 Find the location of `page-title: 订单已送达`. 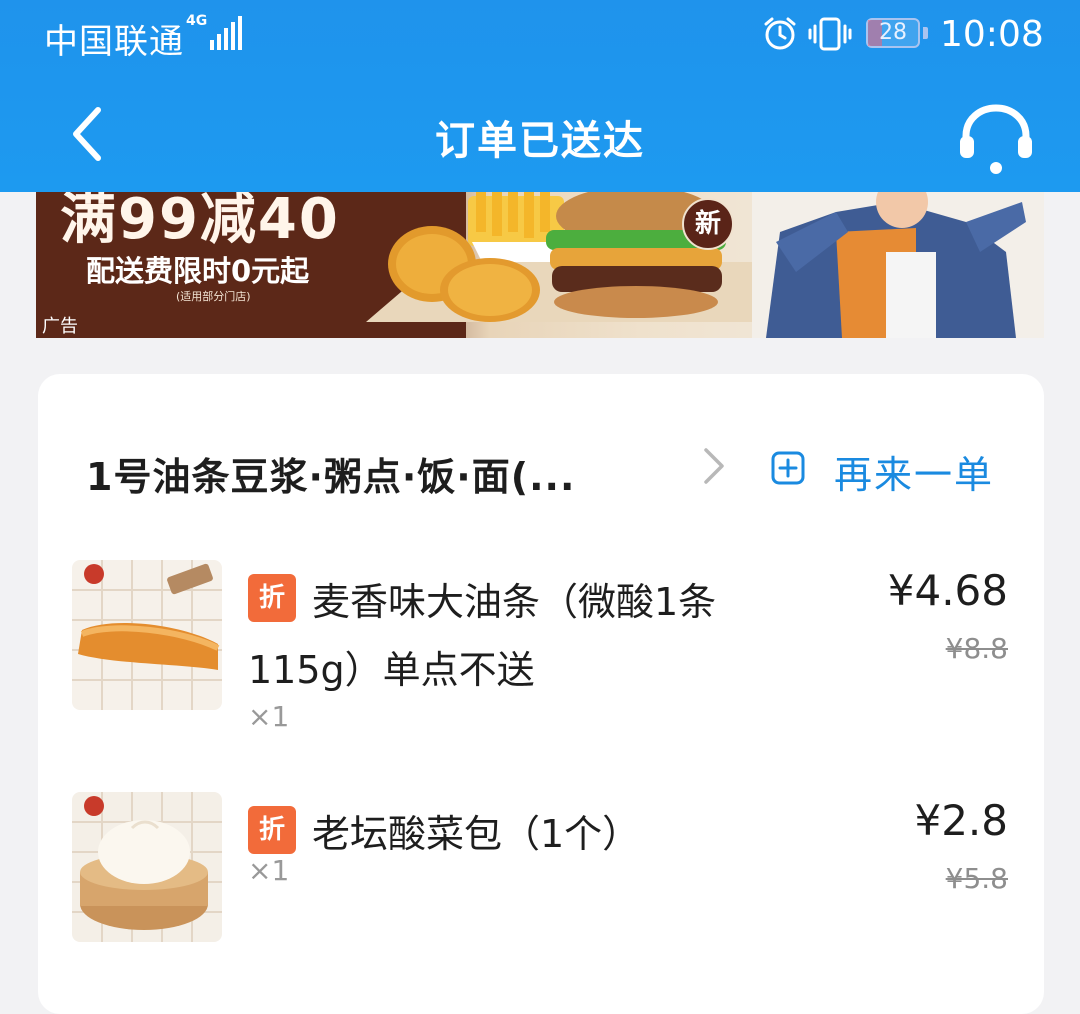

page-title: 订单已送达 is located at coordinates (540, 141).